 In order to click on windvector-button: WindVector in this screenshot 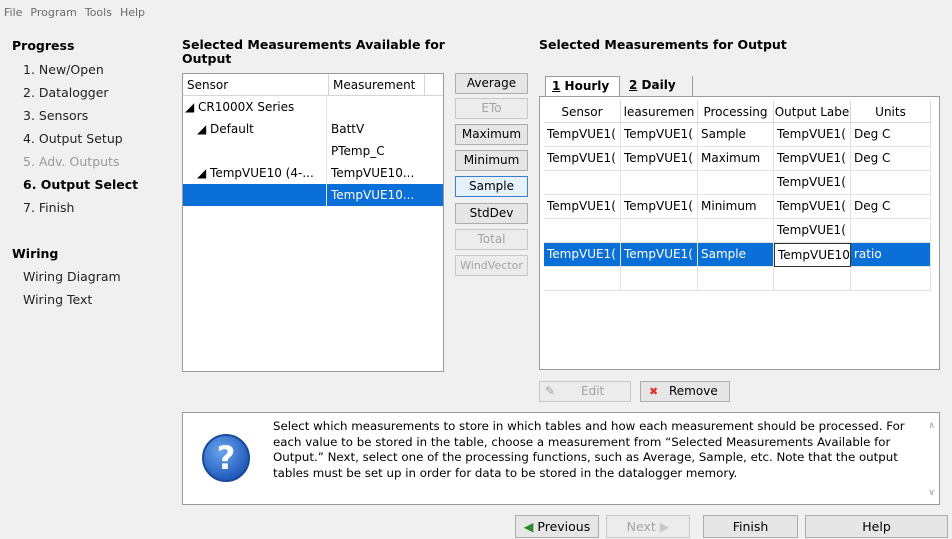, I will do `click(491, 265)`.